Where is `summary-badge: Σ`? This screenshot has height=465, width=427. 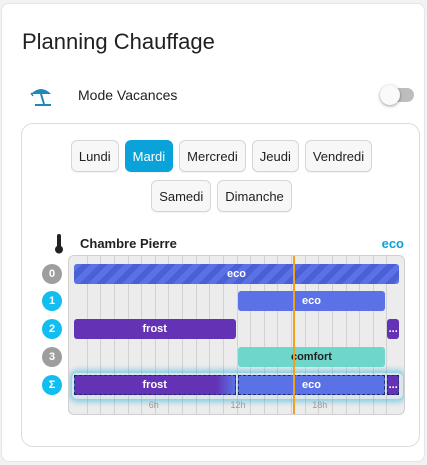 summary-badge: Σ is located at coordinates (52, 385).